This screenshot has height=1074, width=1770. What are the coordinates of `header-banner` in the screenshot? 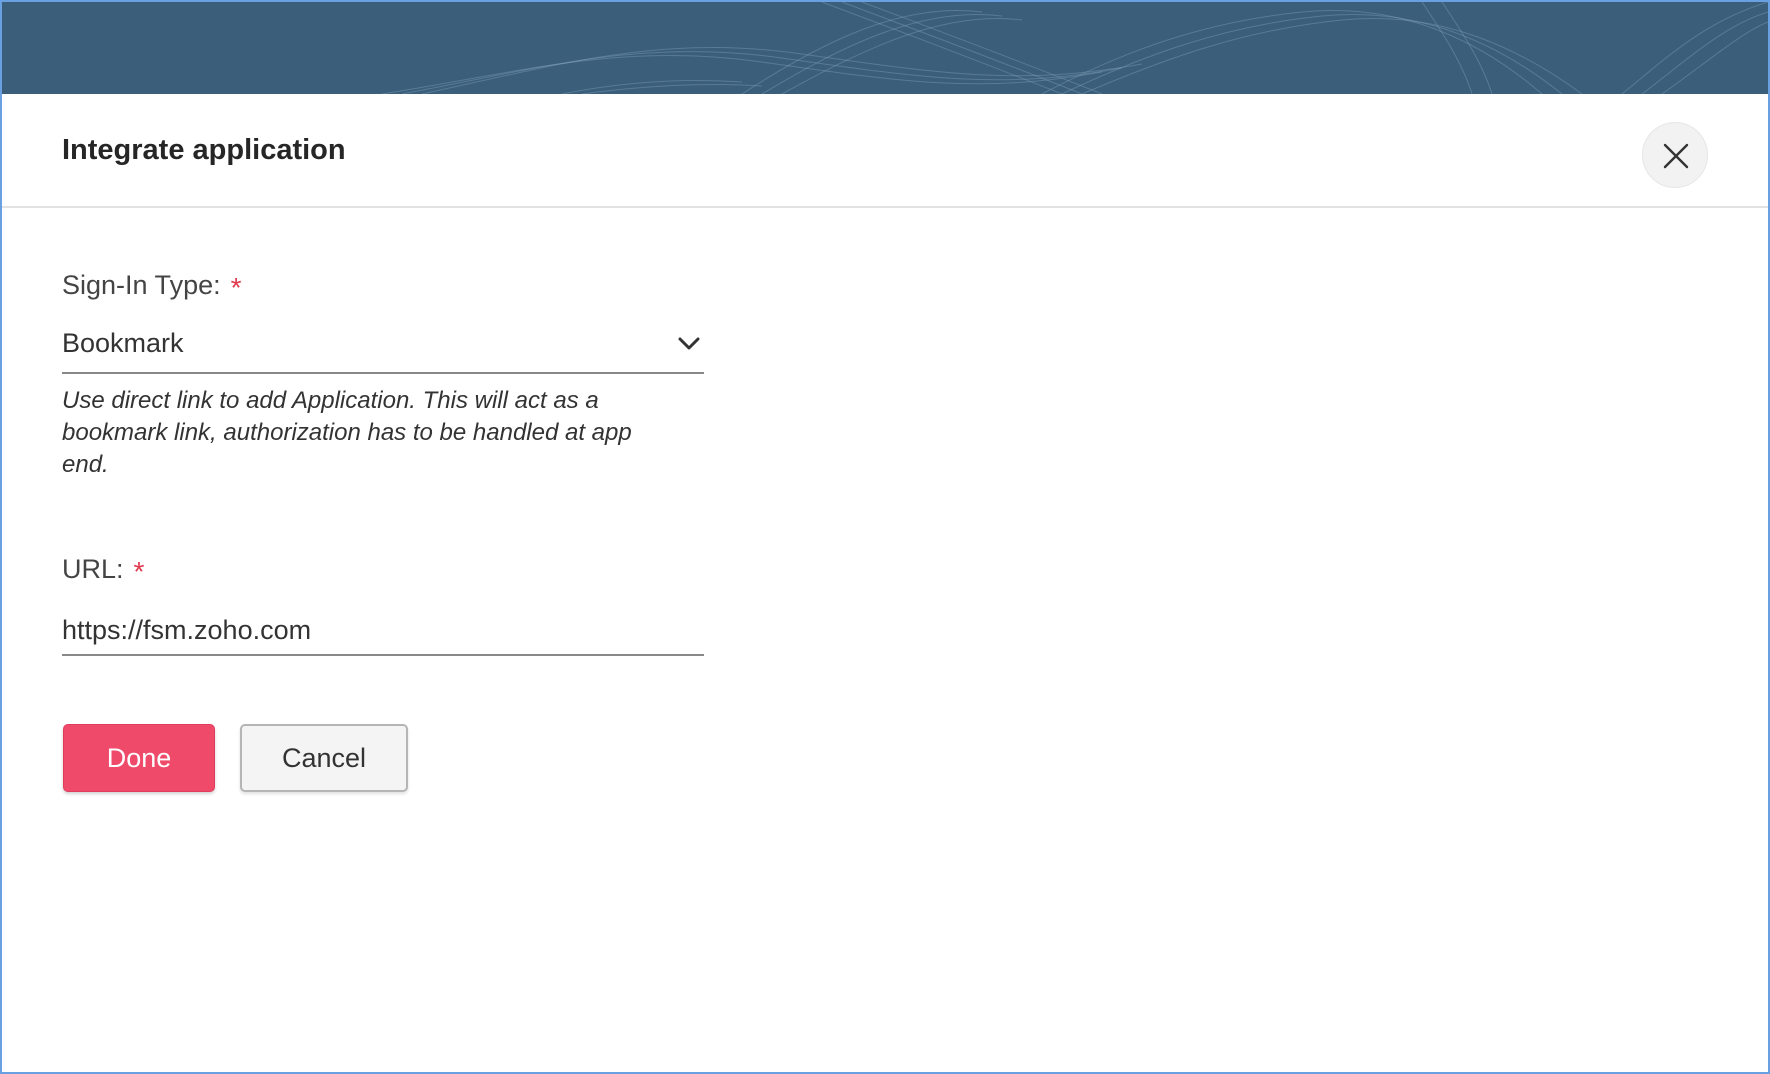 It's located at (885, 48).